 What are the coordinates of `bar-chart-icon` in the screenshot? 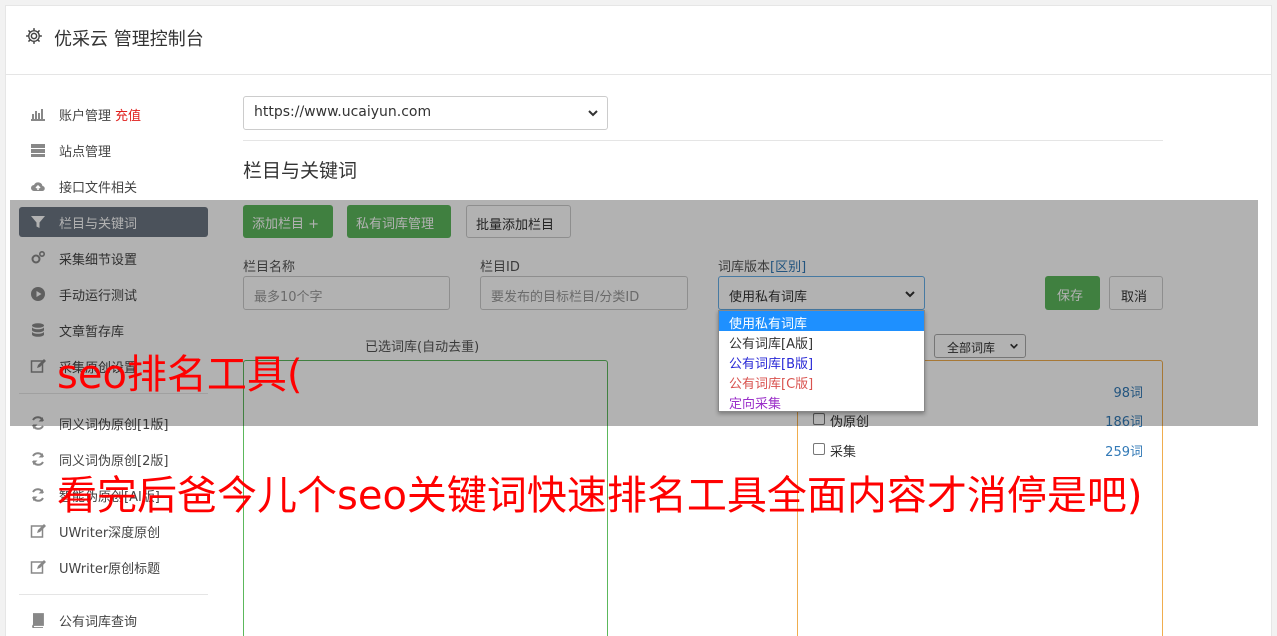 It's located at (38, 115).